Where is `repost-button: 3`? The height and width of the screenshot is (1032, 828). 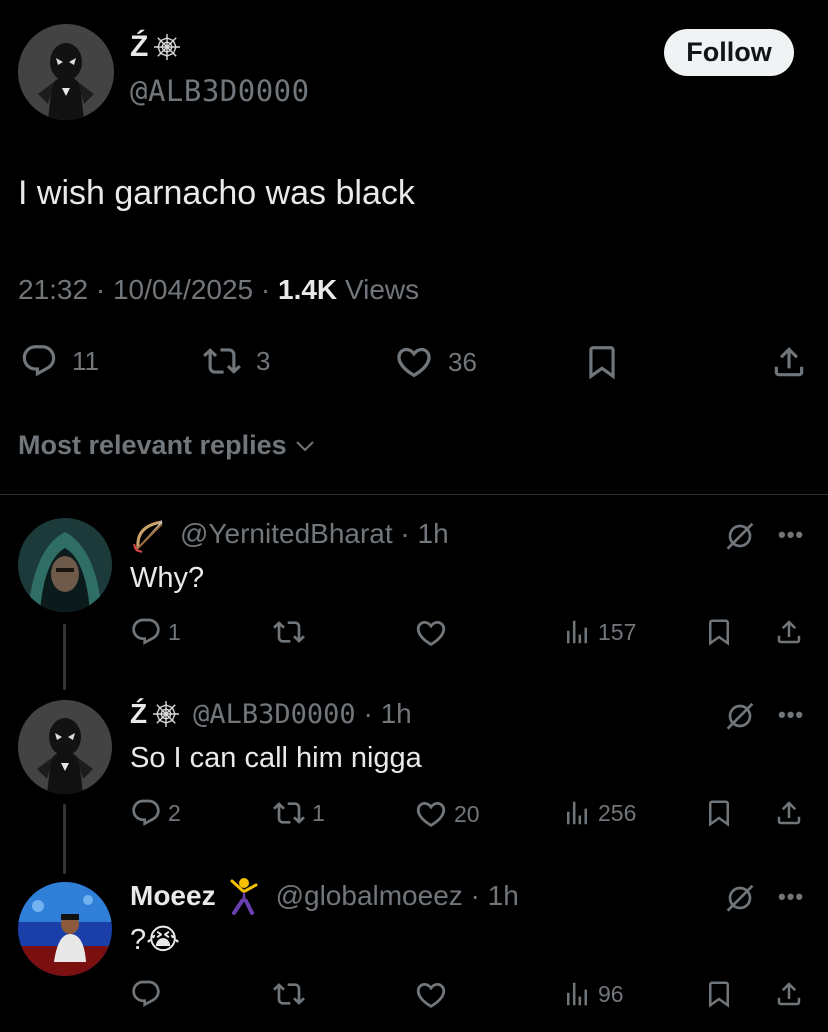
repost-button: 3 is located at coordinates (236, 361).